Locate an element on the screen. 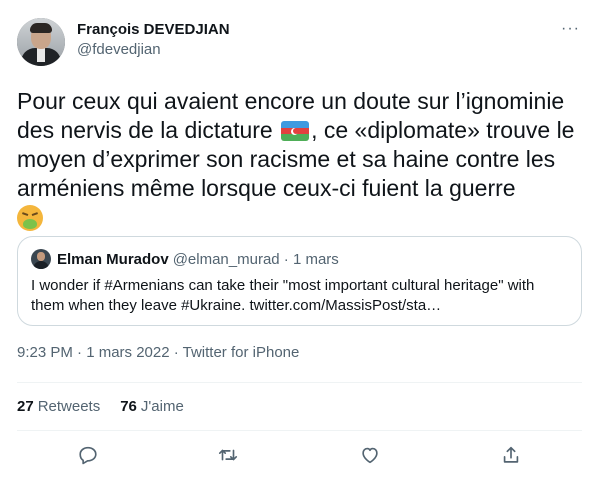 This screenshot has width=599, height=479. tweet-stats: 27 Retweets 76 J'aime is located at coordinates (100, 406).